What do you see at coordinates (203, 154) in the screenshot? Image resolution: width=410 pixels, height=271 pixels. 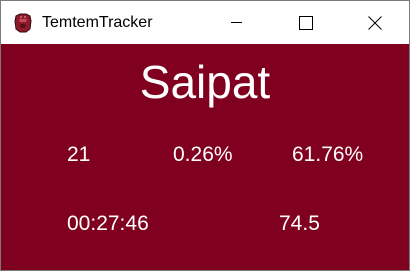 I see `percentage-label: 0.26%` at bounding box center [203, 154].